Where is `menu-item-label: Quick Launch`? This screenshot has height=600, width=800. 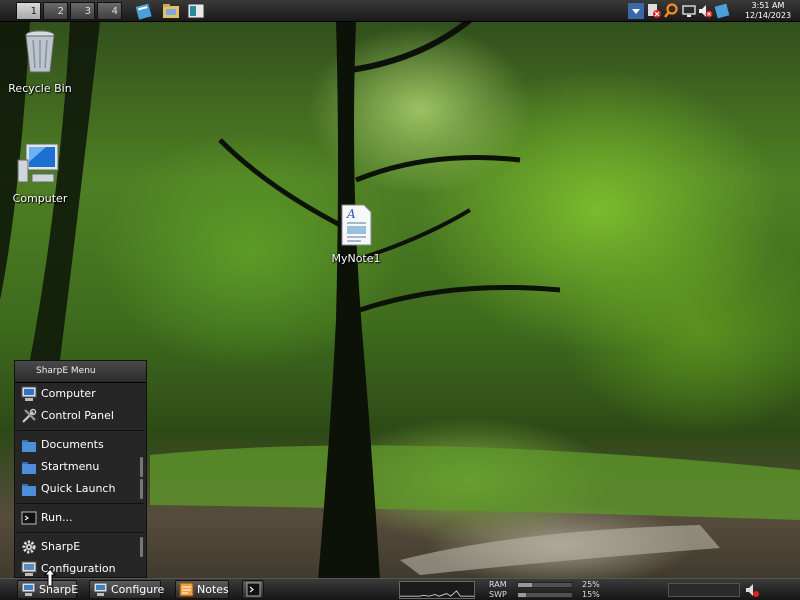 menu-item-label: Quick Launch is located at coordinates (78, 488).